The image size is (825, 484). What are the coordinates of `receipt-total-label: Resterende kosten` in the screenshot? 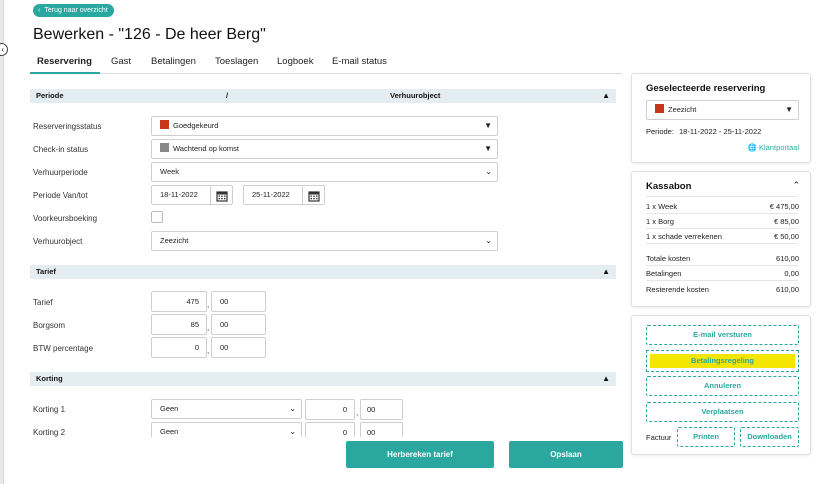 It's located at (677, 289).